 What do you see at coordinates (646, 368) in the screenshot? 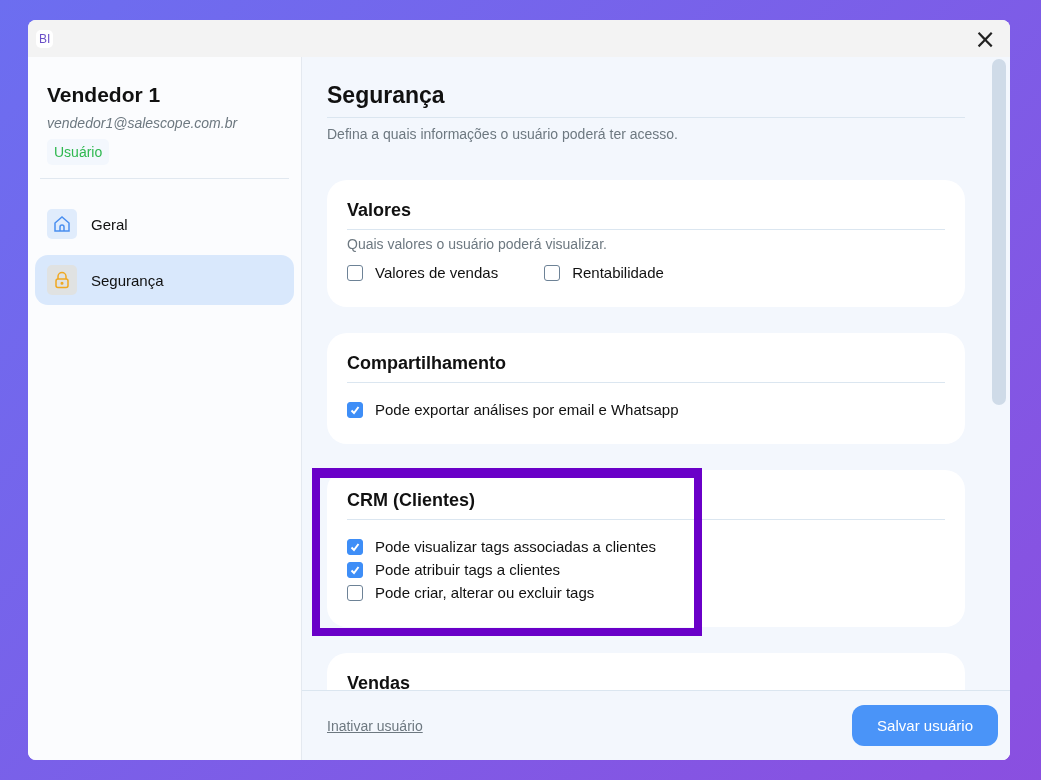
I see `section-title: Compartilhamento` at bounding box center [646, 368].